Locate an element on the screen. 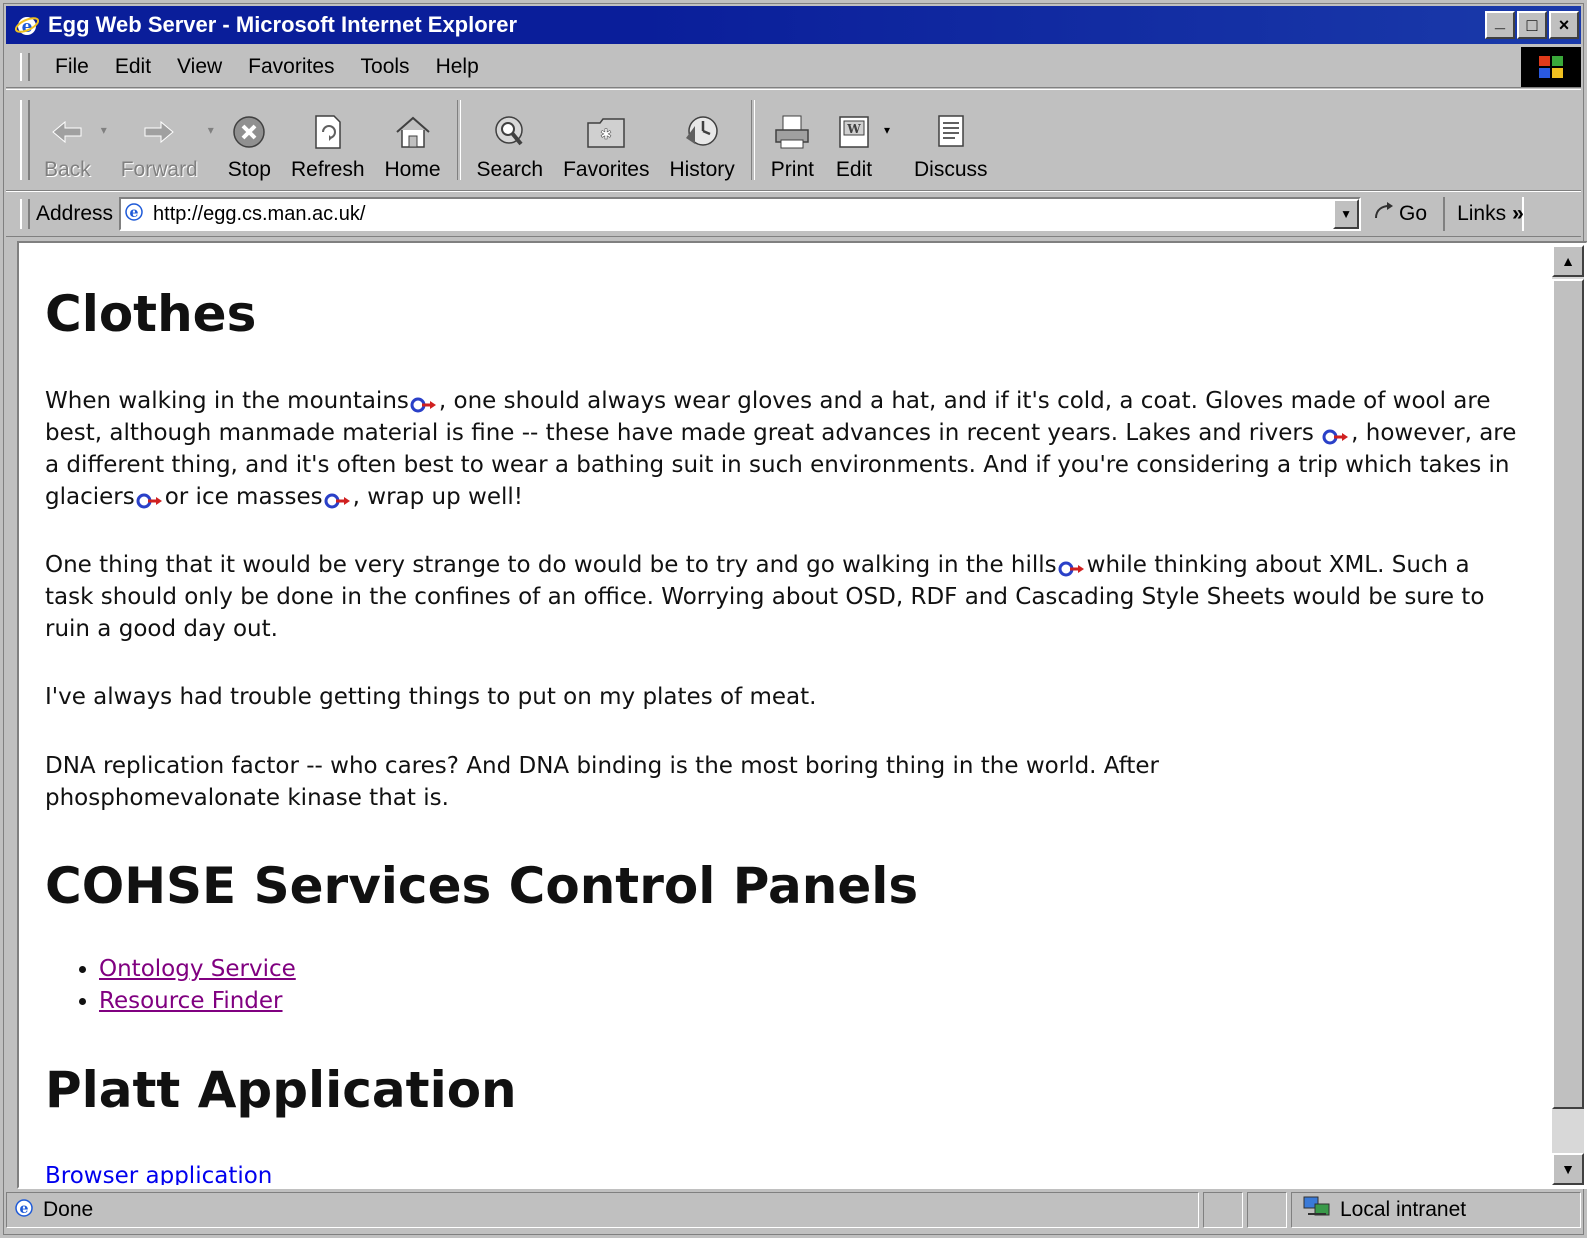 Image resolution: width=1587 pixels, height=1238 pixels. refresh-button: Refresh is located at coordinates (328, 144).